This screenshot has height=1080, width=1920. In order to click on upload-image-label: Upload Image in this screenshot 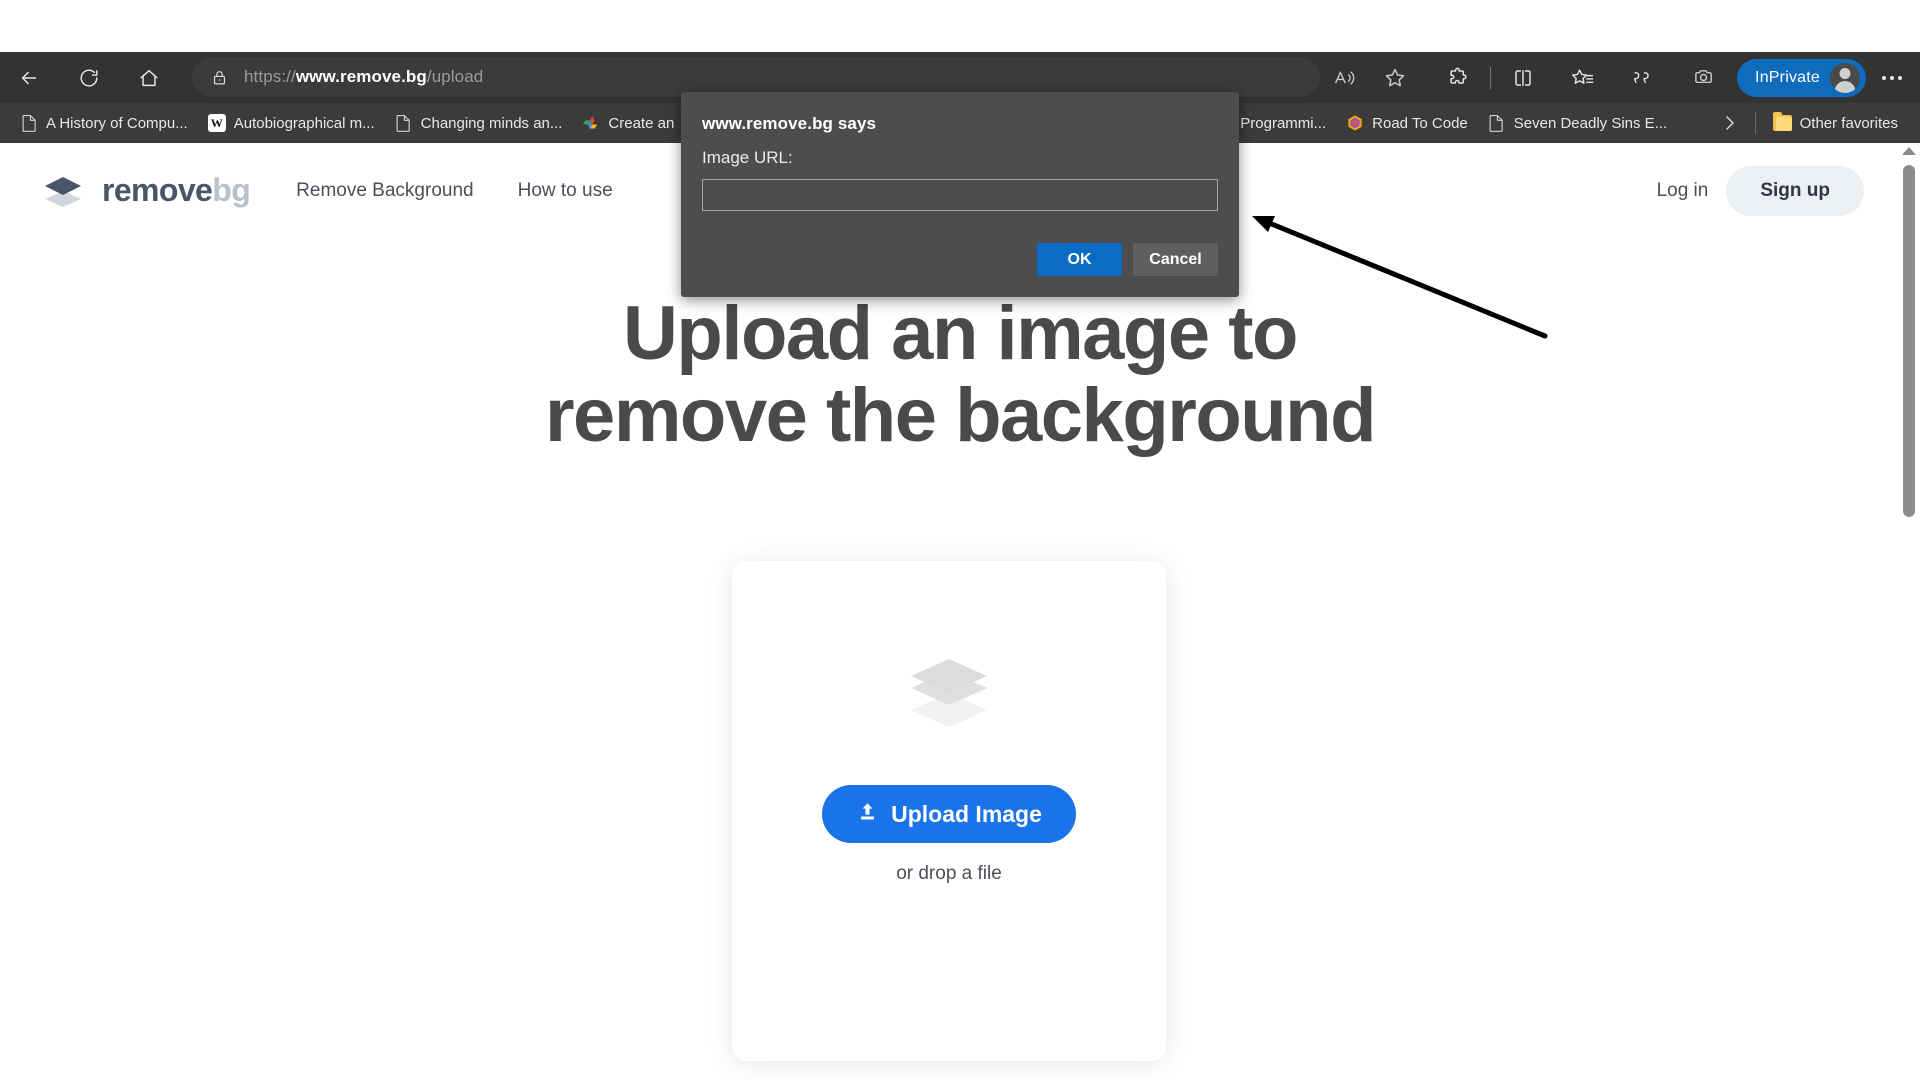, I will do `click(966, 813)`.